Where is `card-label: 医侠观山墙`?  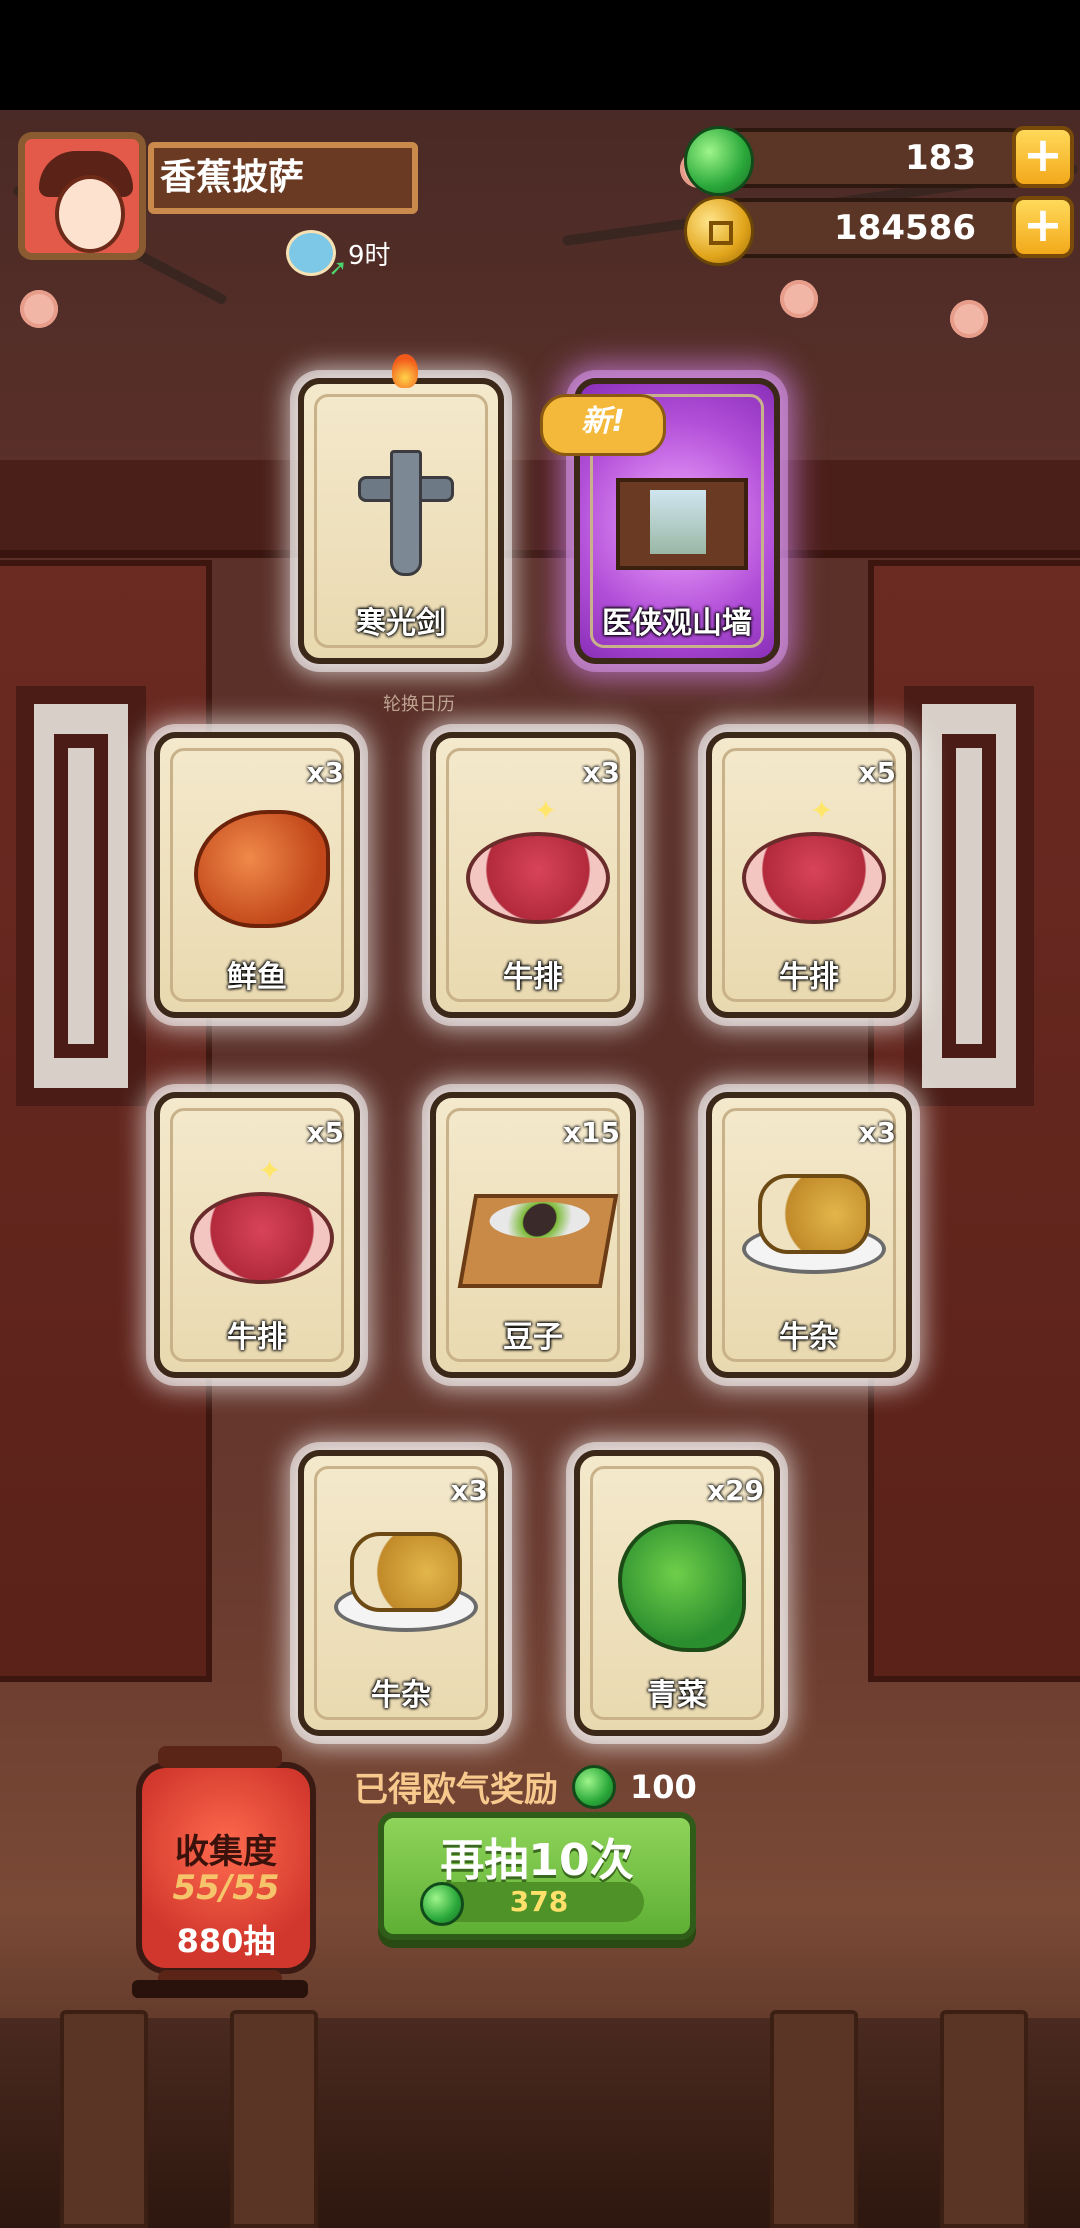
card-label: 医侠观山墙 is located at coordinates (677, 623).